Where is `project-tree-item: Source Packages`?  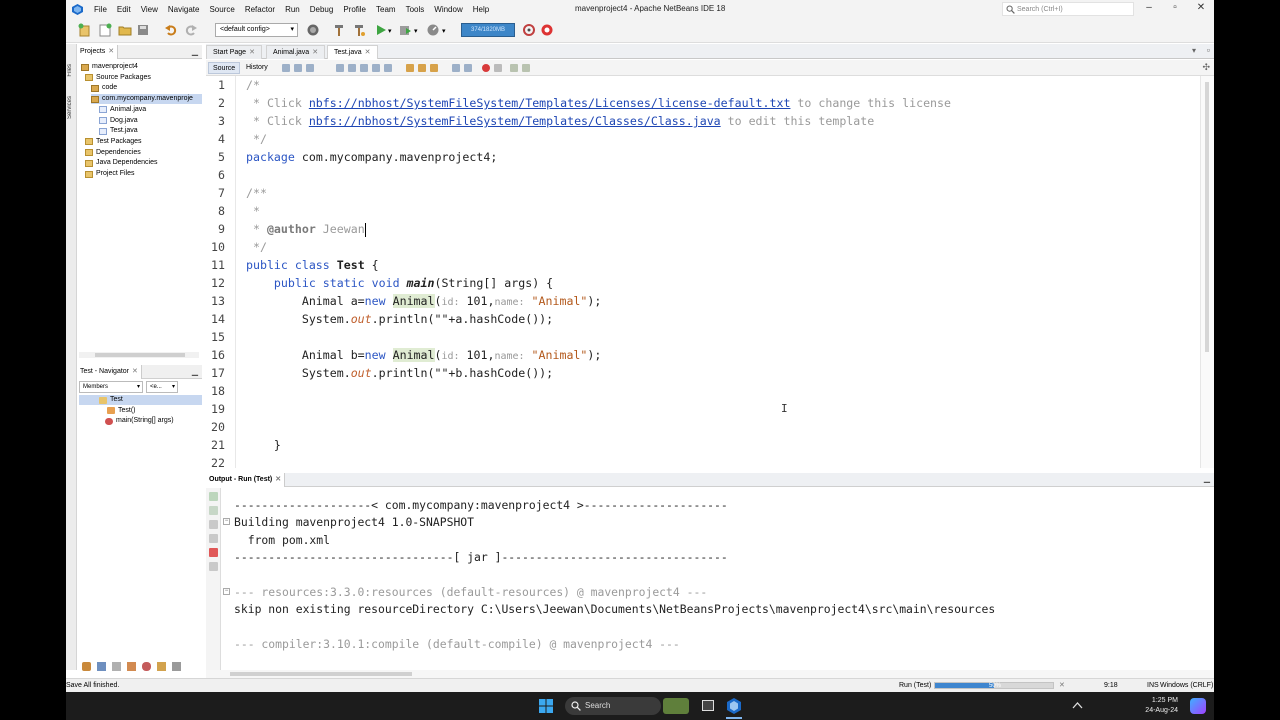
project-tree-item: Source Packages is located at coordinates (143, 78).